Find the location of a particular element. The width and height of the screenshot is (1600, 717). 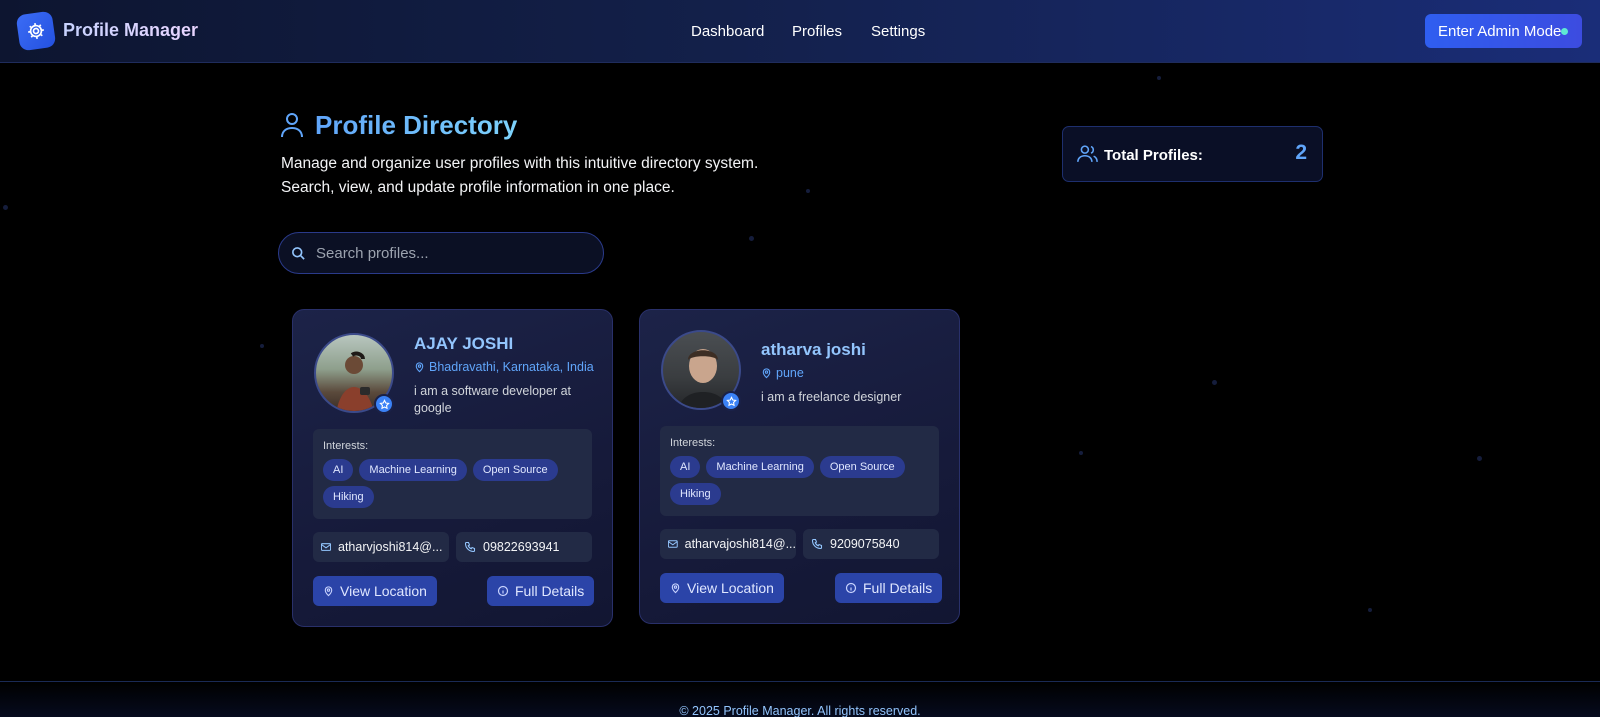

search-input is located at coordinates (451, 253).